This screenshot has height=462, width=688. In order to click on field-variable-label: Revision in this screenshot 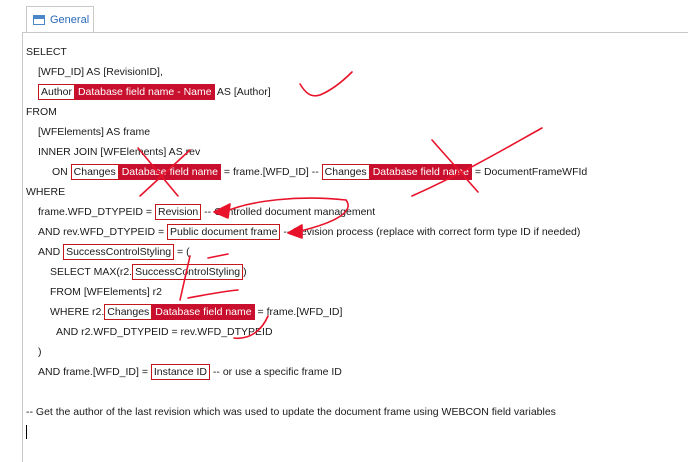, I will do `click(178, 212)`.